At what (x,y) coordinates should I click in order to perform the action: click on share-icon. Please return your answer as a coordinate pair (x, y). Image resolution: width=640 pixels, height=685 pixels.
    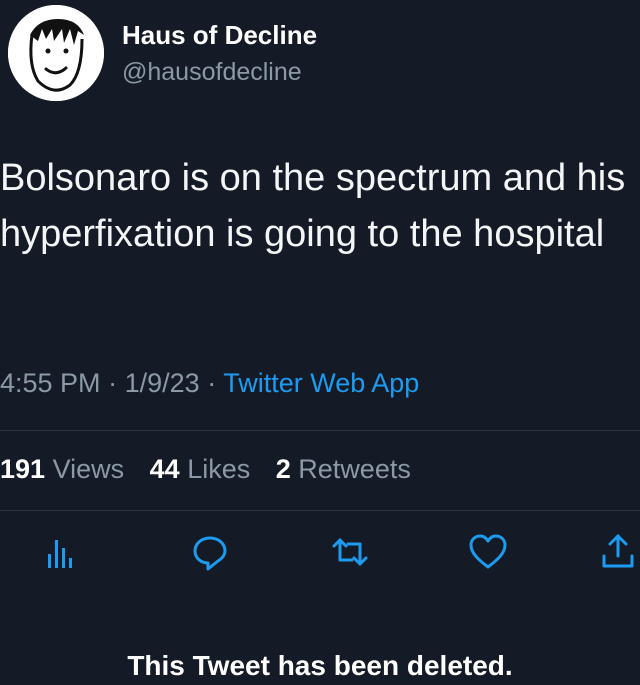
    Looking at the image, I should click on (618, 552).